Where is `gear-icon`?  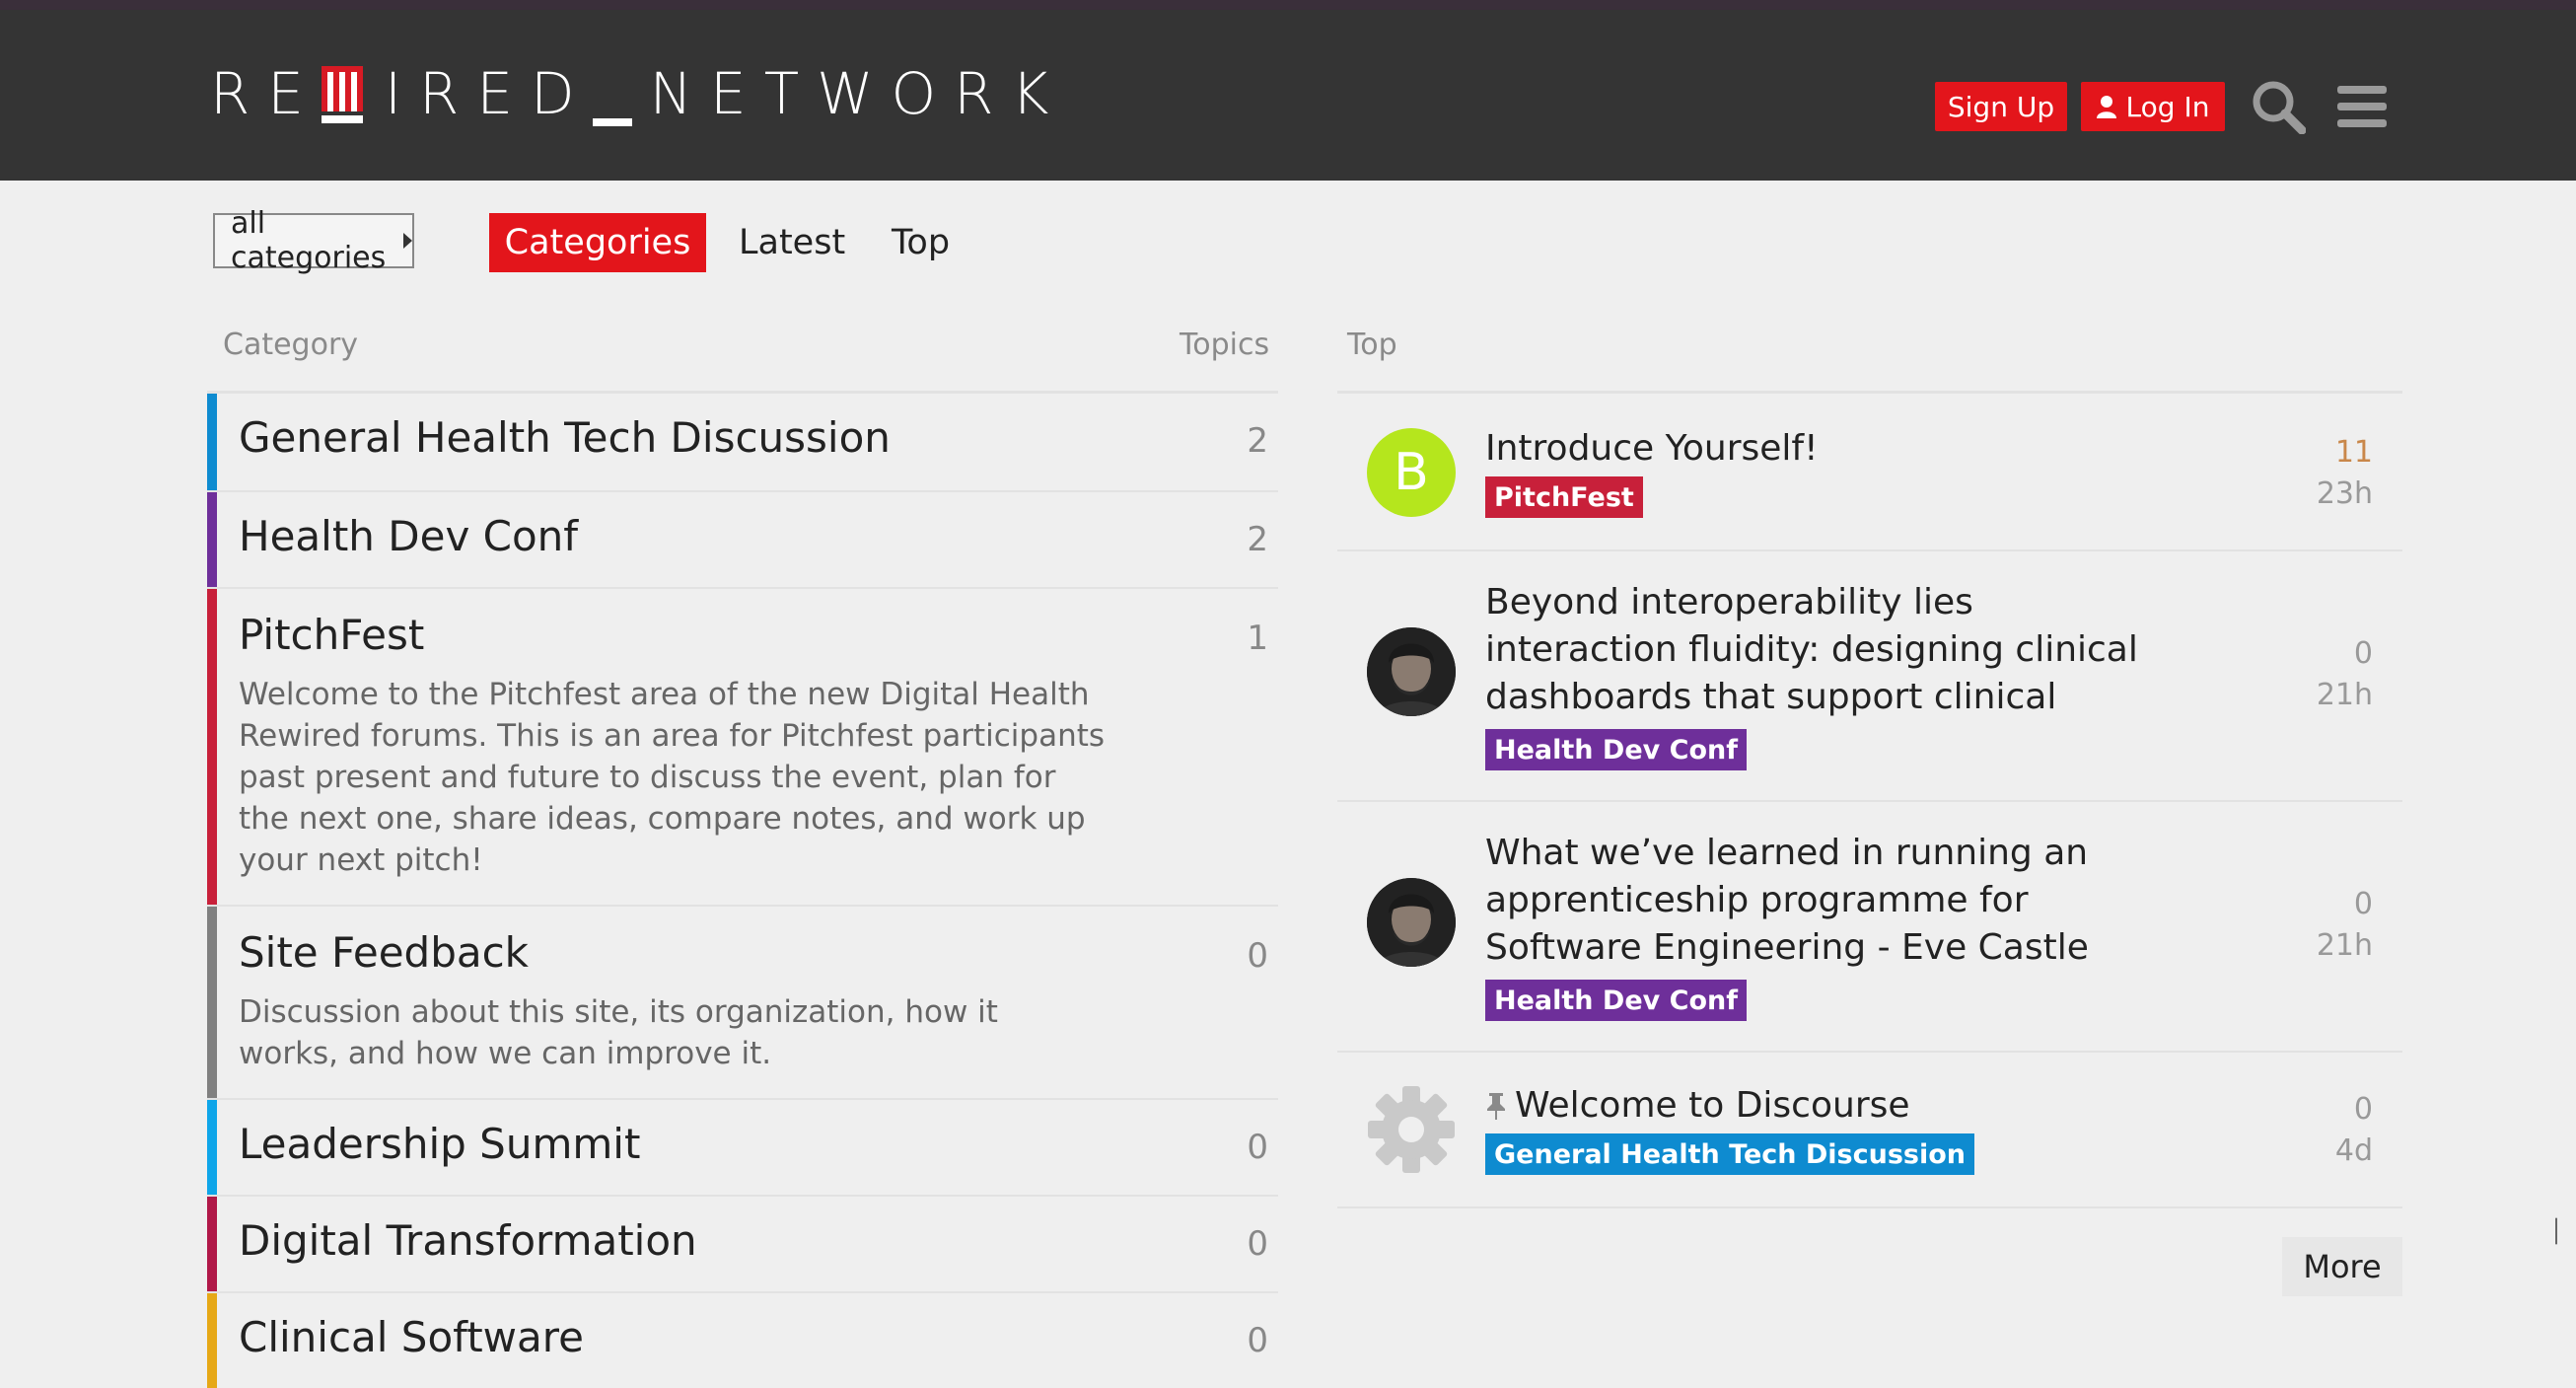 gear-icon is located at coordinates (1412, 1130).